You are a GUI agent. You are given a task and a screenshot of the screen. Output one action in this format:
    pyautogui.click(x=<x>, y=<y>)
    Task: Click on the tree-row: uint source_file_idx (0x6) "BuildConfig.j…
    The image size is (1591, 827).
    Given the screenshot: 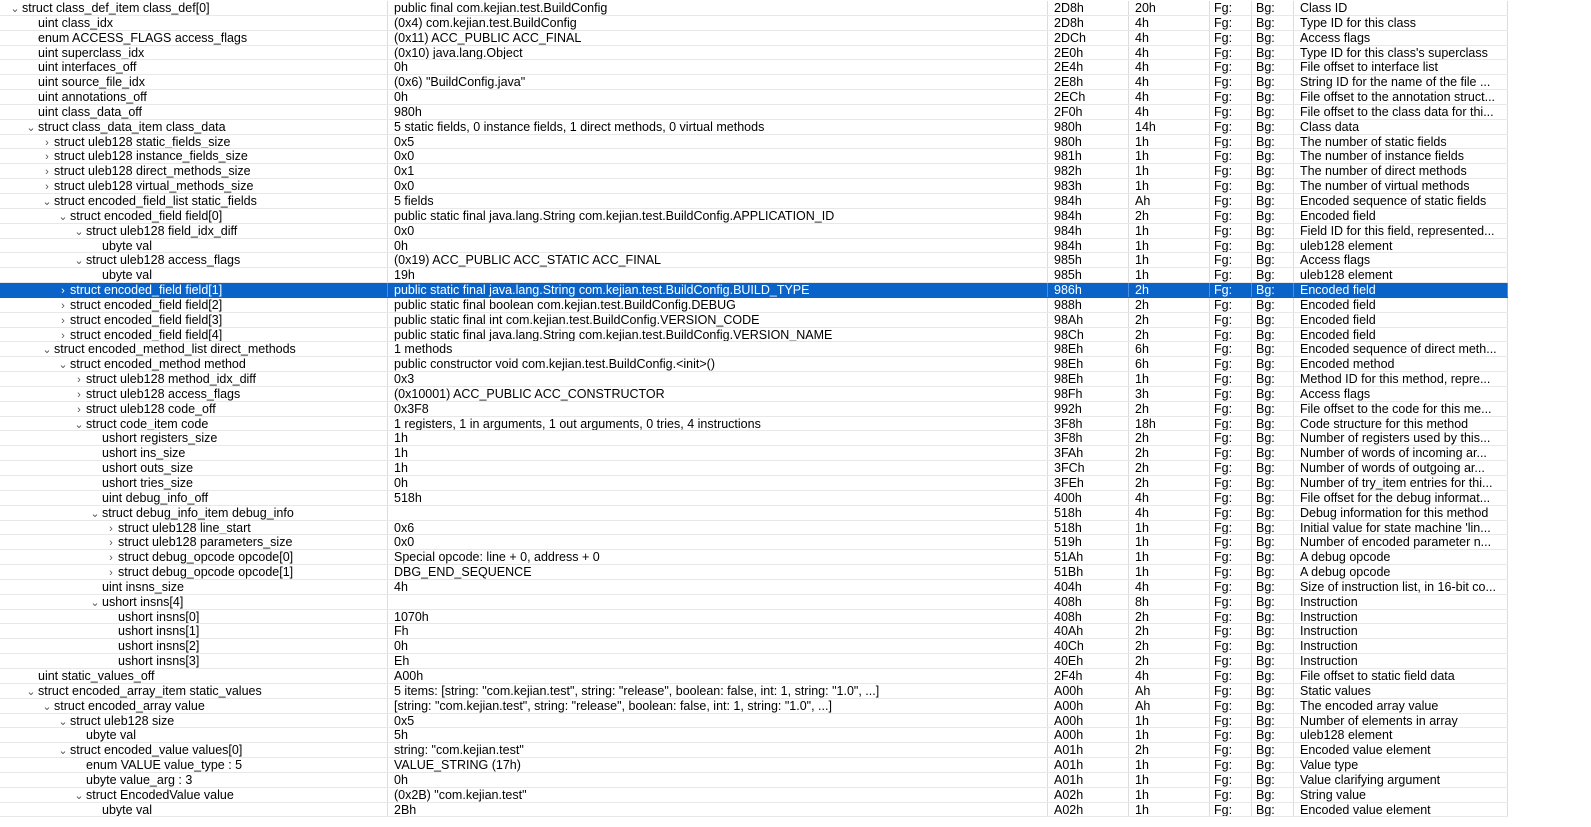 What is the action you would take?
    pyautogui.click(x=754, y=83)
    